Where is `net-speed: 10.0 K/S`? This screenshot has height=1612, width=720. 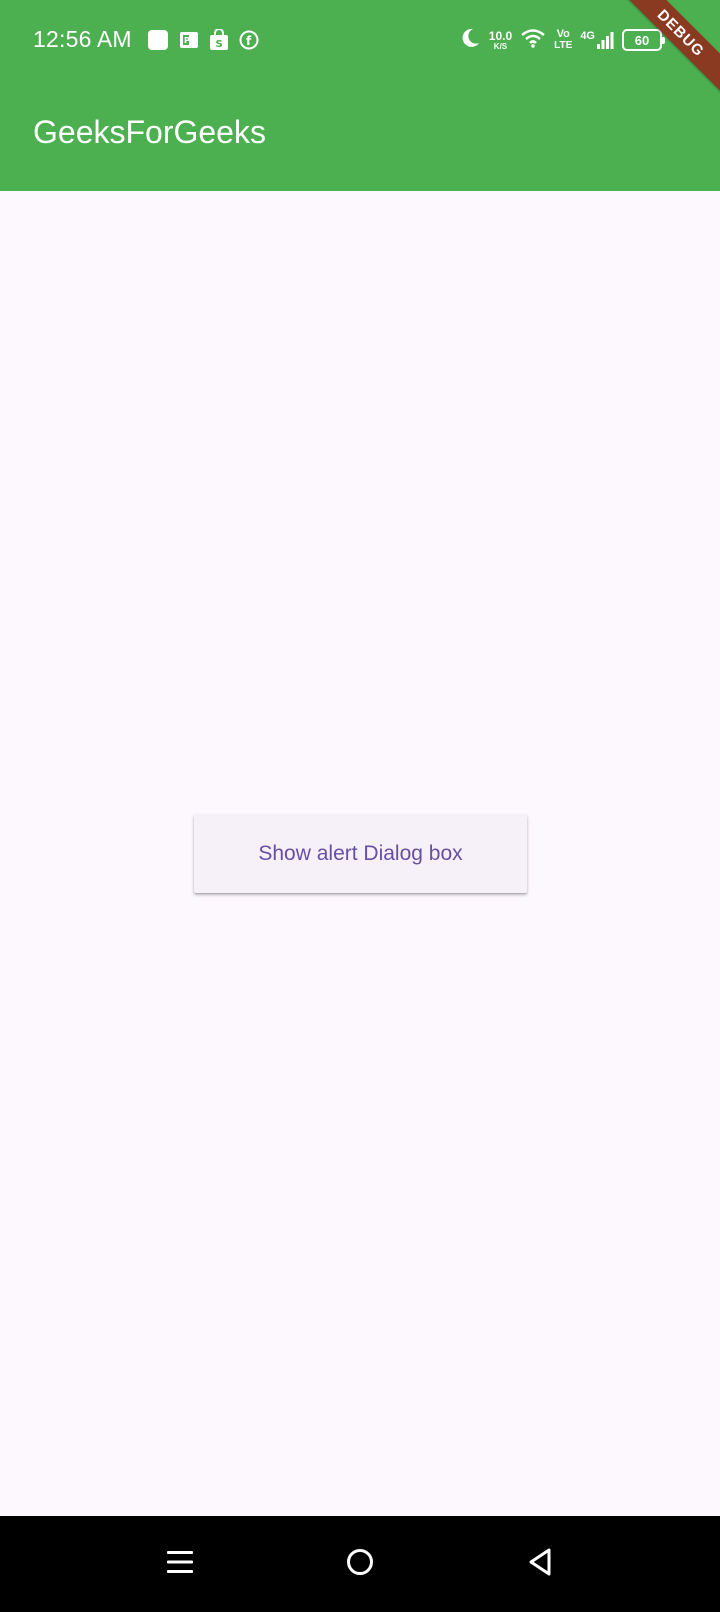 net-speed: 10.0 K/S is located at coordinates (500, 40).